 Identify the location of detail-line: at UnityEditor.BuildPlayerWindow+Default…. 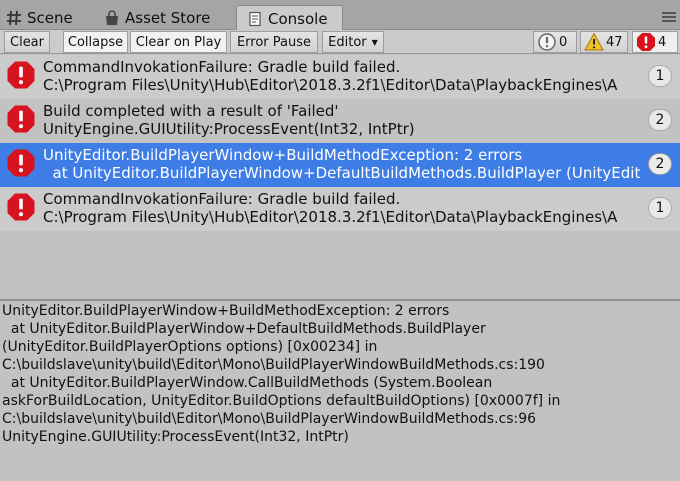
(244, 329).